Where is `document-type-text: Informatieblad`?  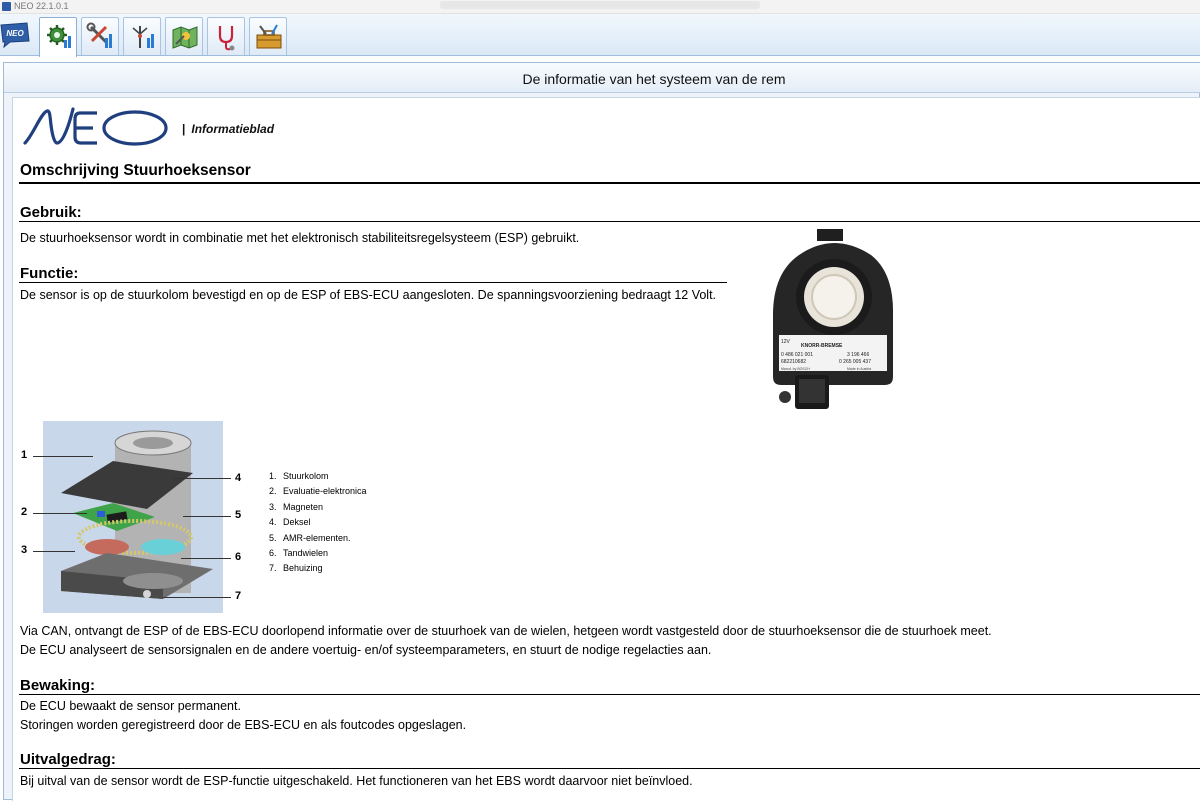 document-type-text: Informatieblad is located at coordinates (233, 129).